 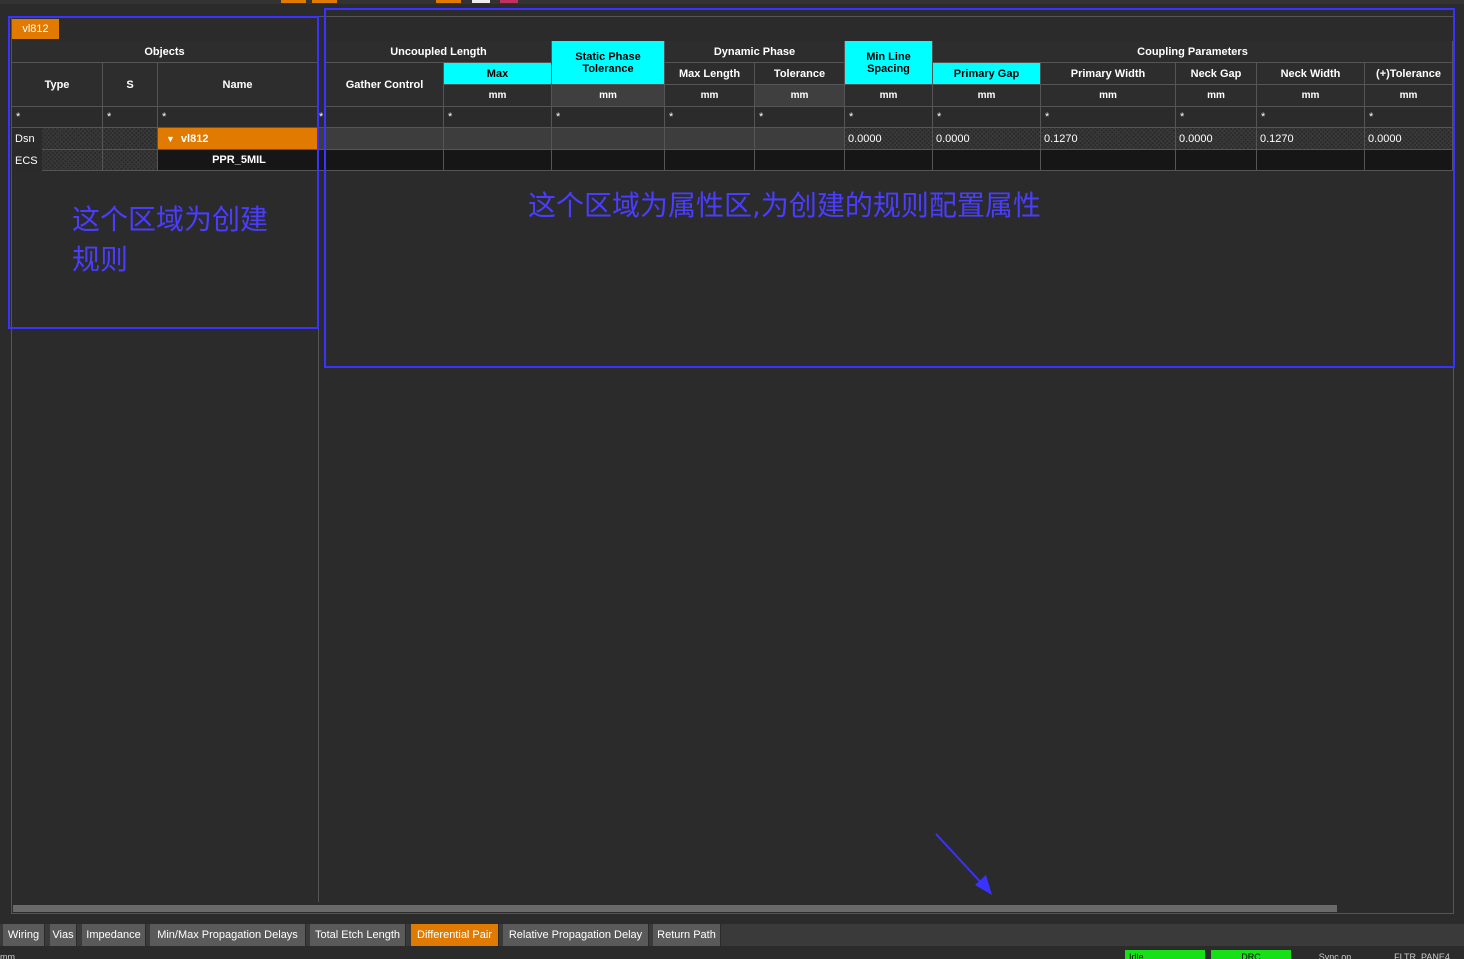 What do you see at coordinates (732, 2) in the screenshot?
I see `toolbar-strip` at bounding box center [732, 2].